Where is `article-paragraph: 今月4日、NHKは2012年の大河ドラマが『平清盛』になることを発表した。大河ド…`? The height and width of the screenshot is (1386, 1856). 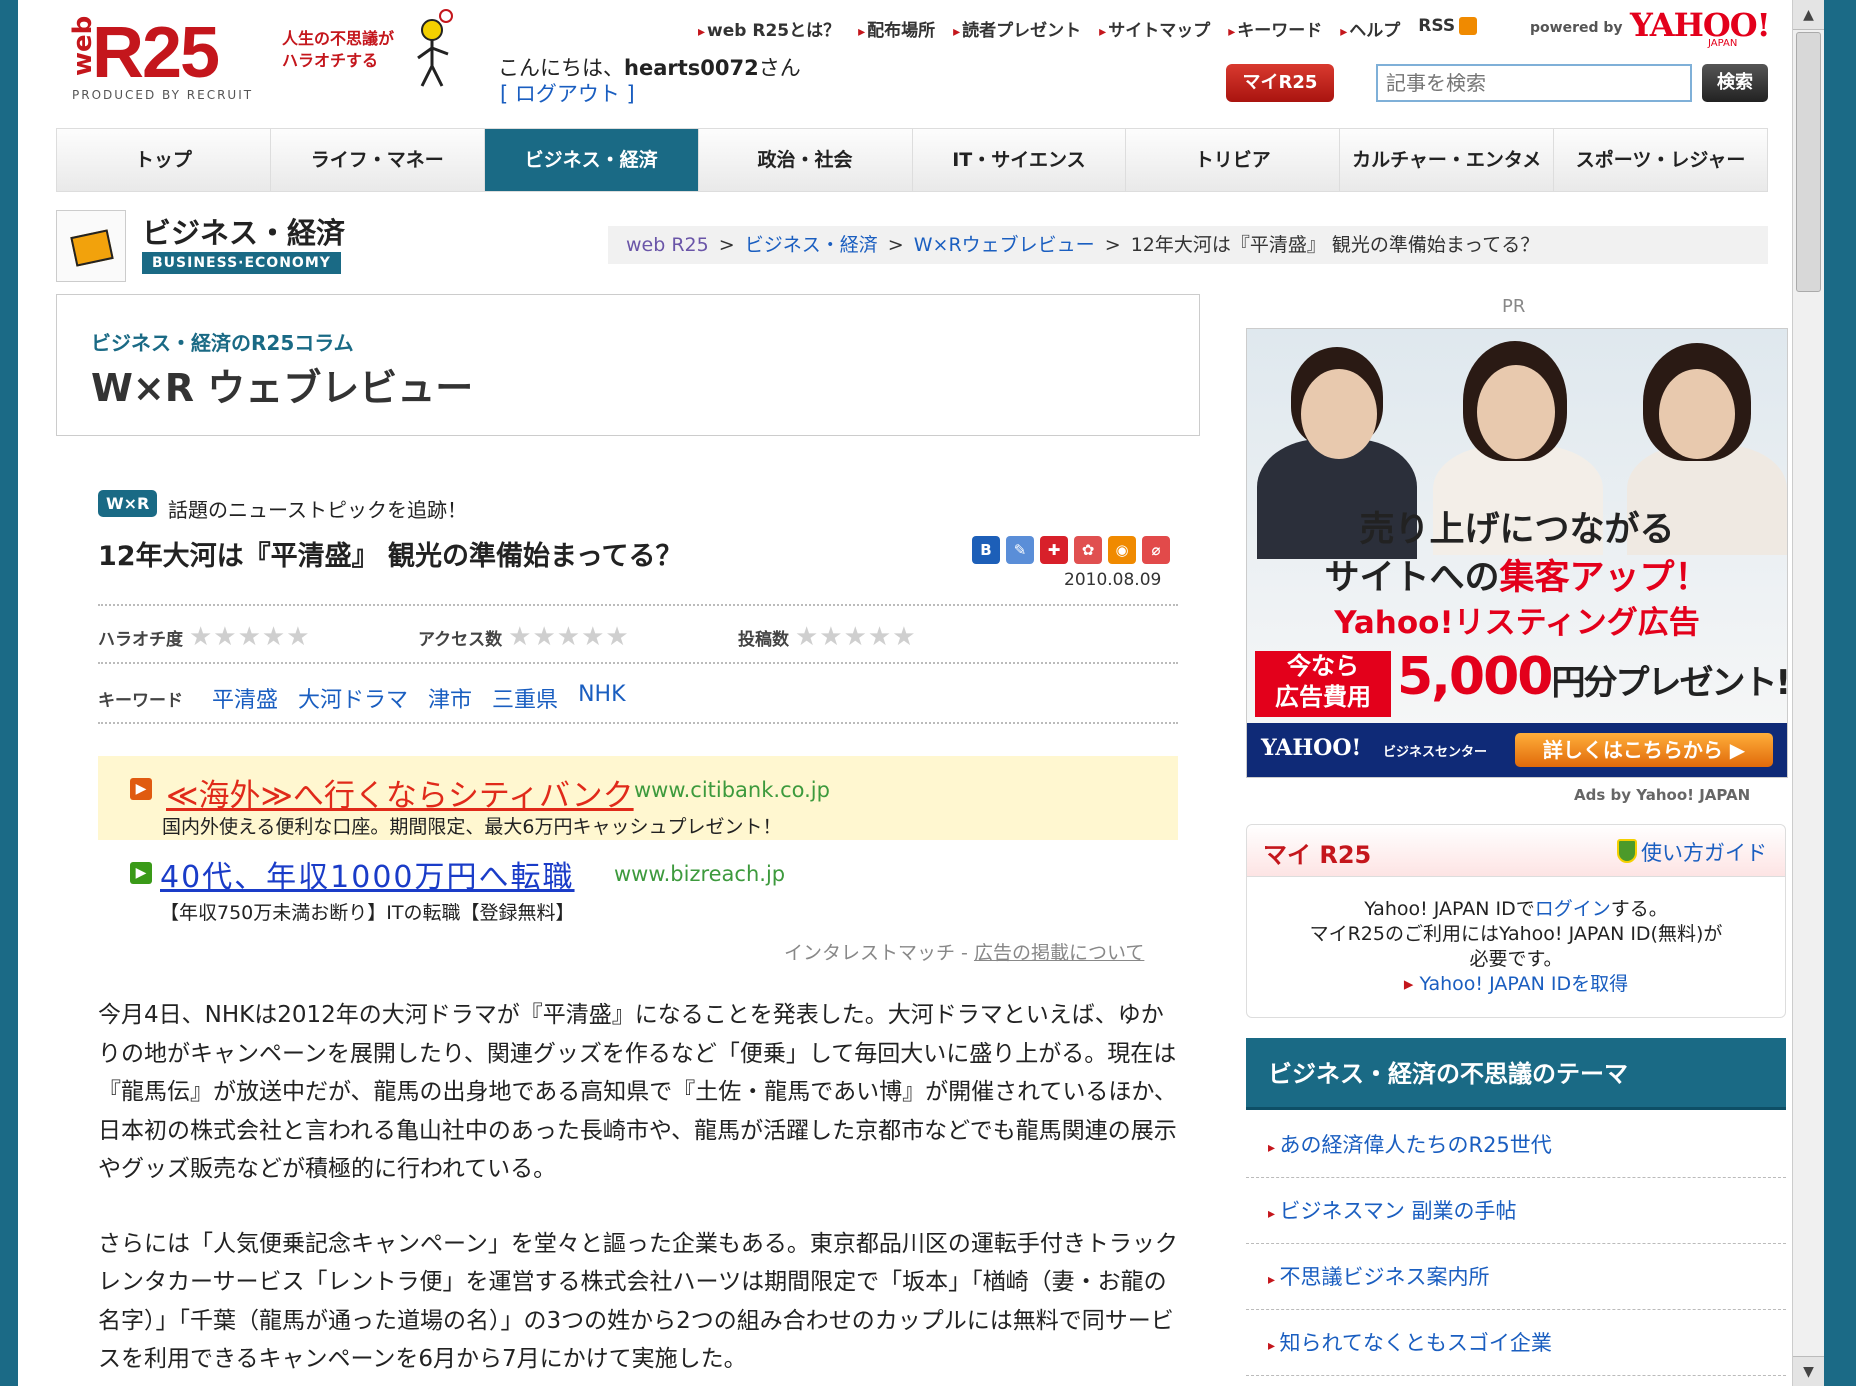
article-paragraph: 今月4日、NHKは2012年の大河ドラマが『平清盛』になることを発表した。大河ド… is located at coordinates (637, 1092).